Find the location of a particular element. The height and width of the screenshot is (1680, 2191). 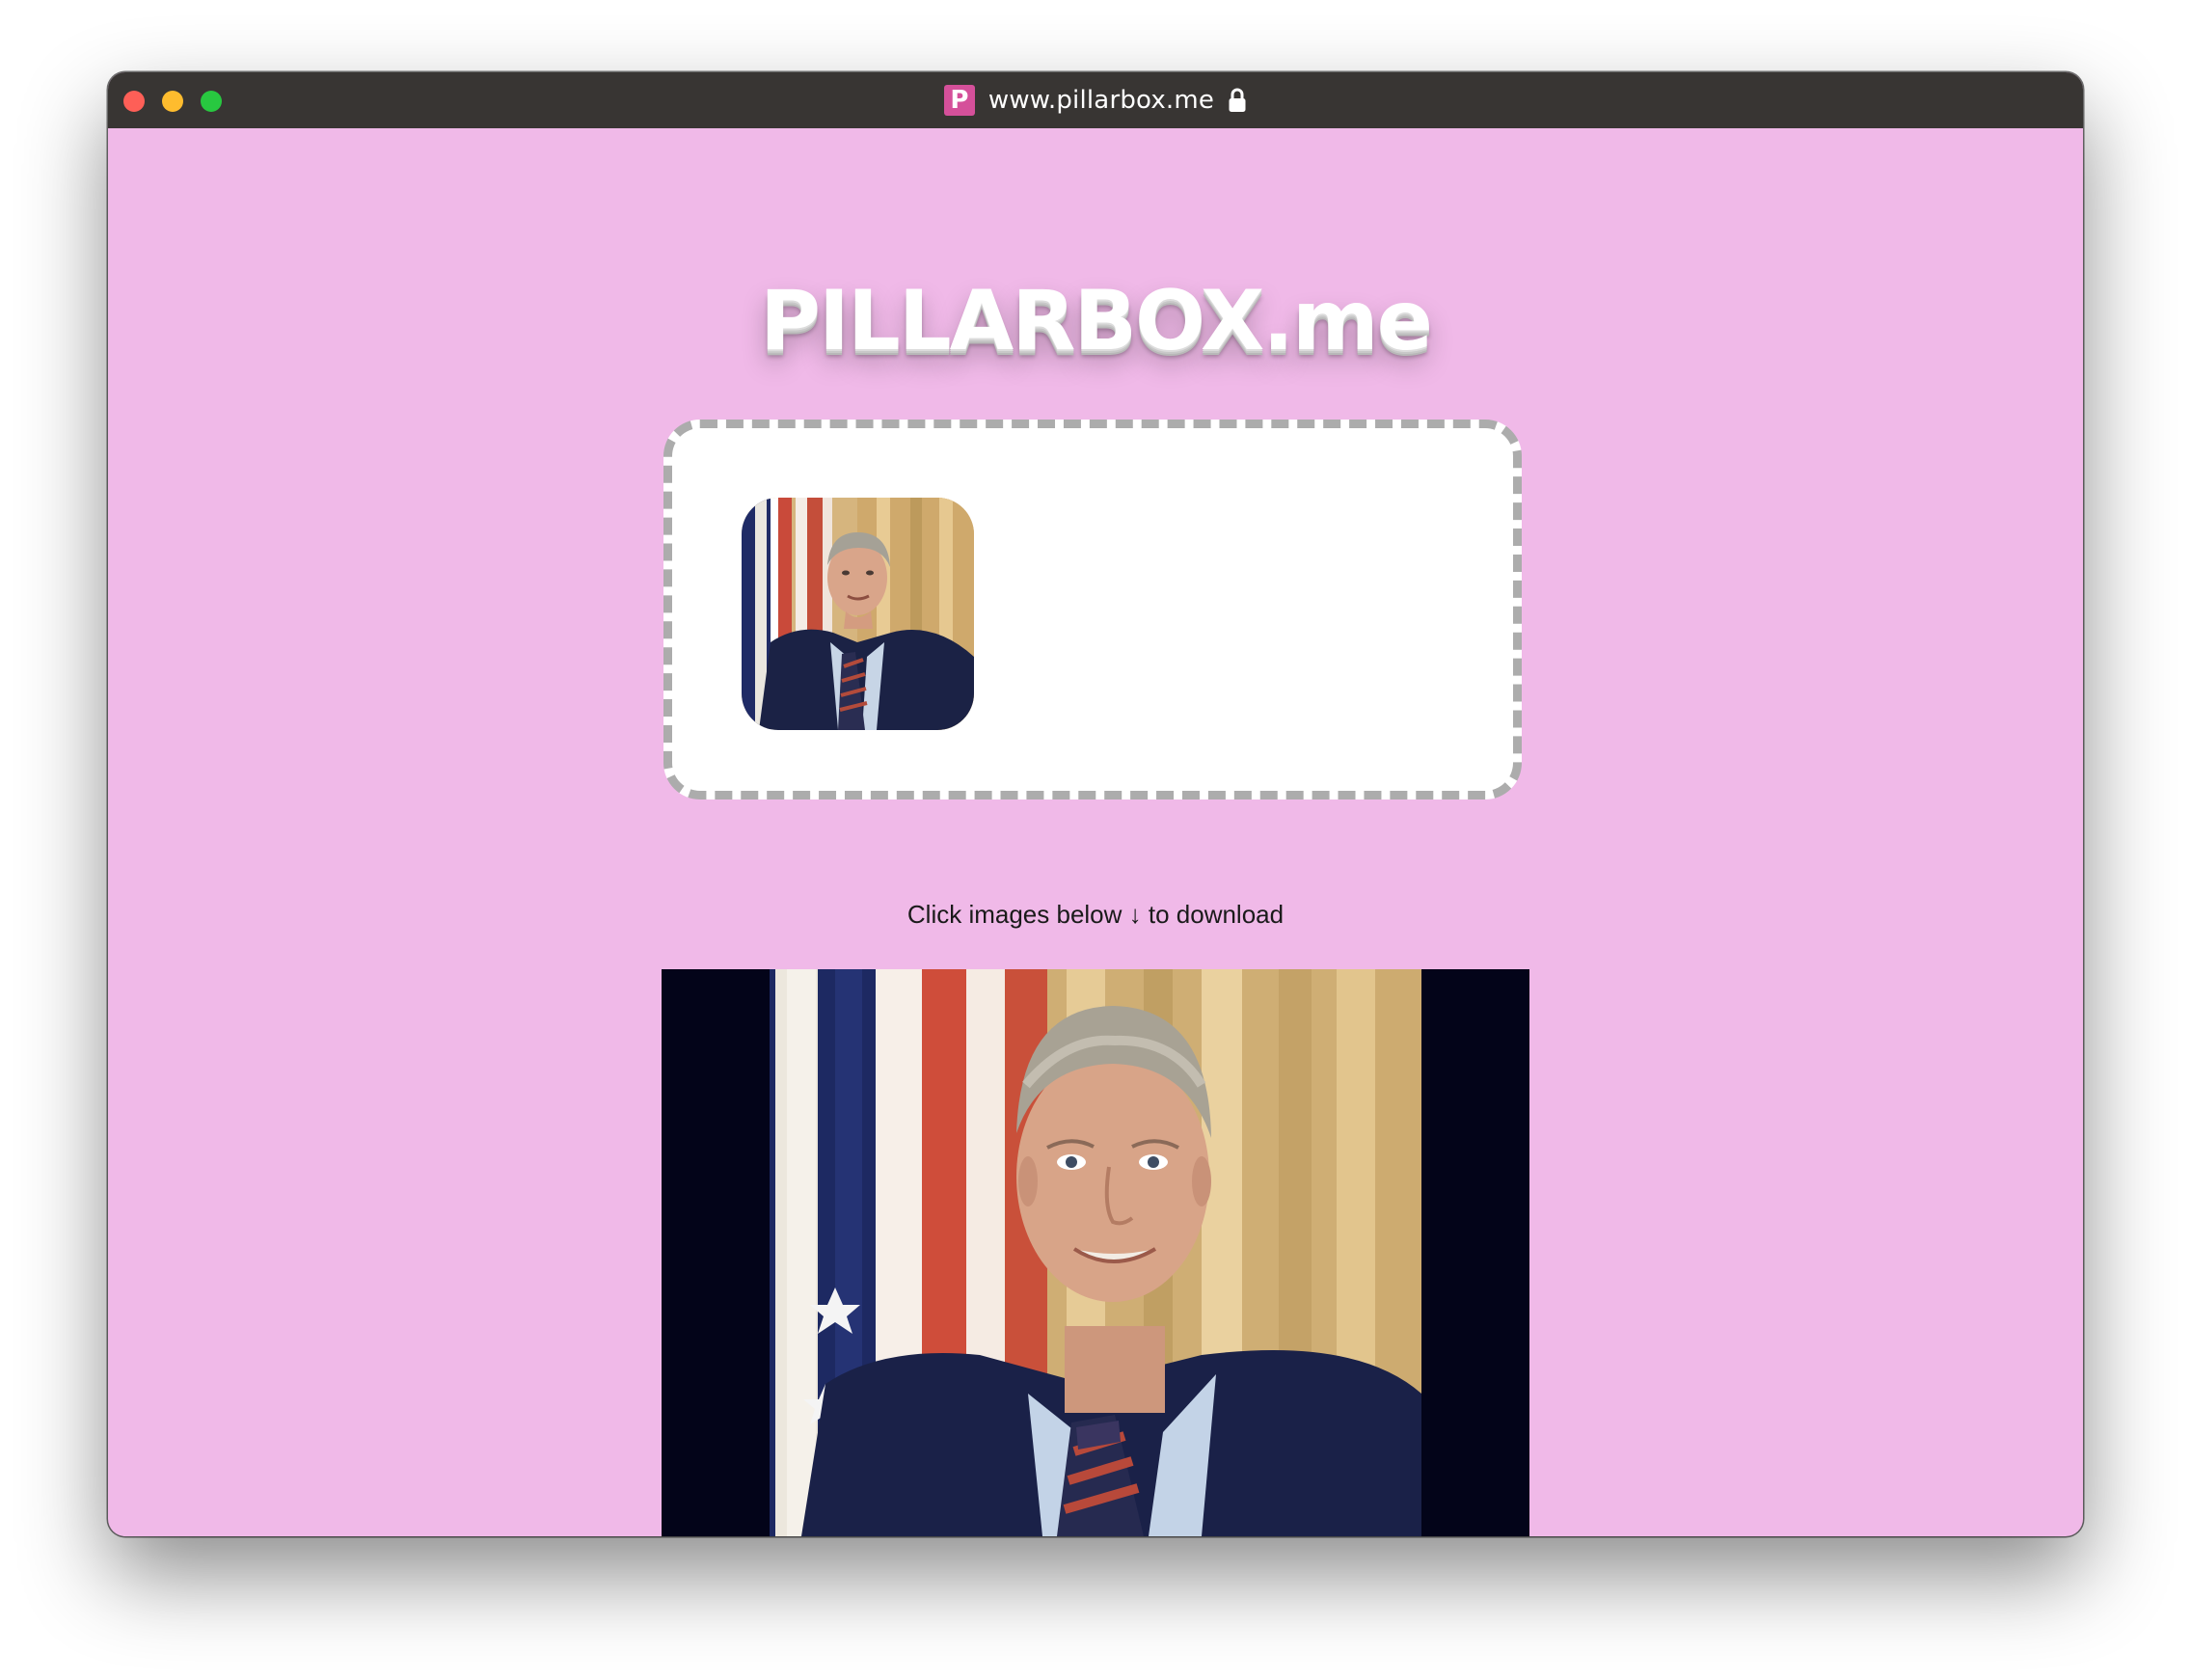

title-bar: P www.pillarbox.me is located at coordinates (1095, 100).